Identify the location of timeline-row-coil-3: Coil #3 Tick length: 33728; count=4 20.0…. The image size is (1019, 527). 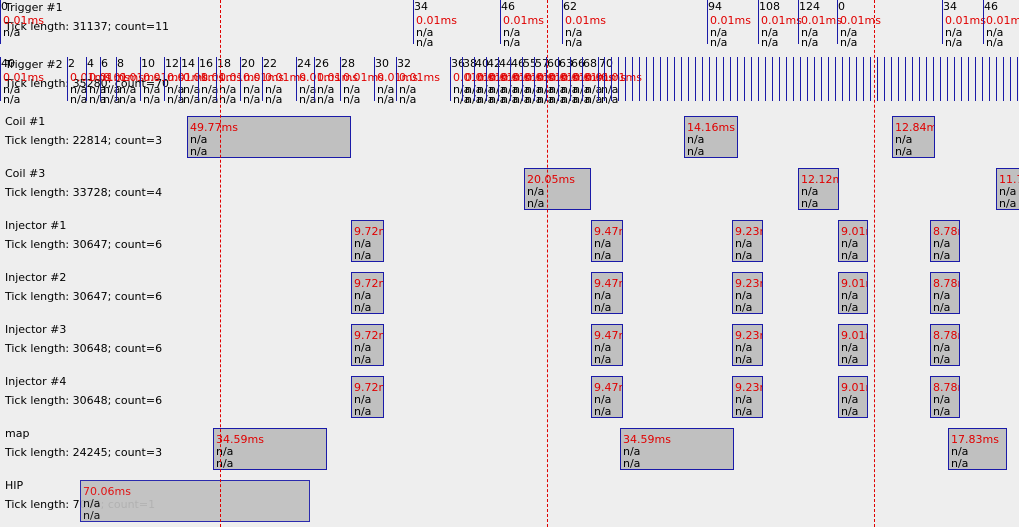
(509, 192).